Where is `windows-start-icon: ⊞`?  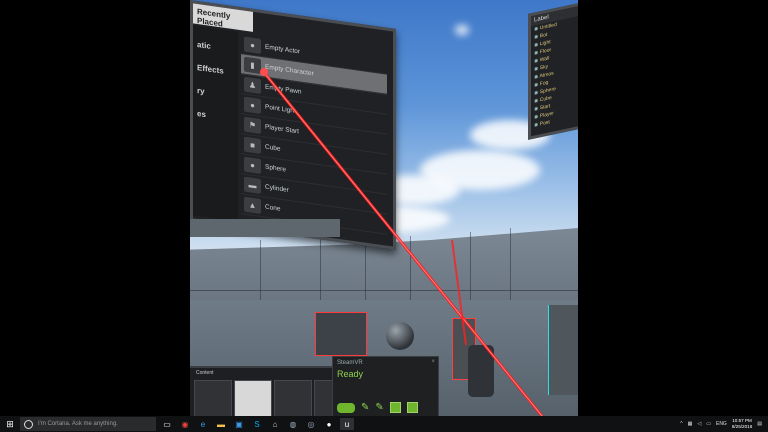
windows-start-icon: ⊞ is located at coordinates (10, 424).